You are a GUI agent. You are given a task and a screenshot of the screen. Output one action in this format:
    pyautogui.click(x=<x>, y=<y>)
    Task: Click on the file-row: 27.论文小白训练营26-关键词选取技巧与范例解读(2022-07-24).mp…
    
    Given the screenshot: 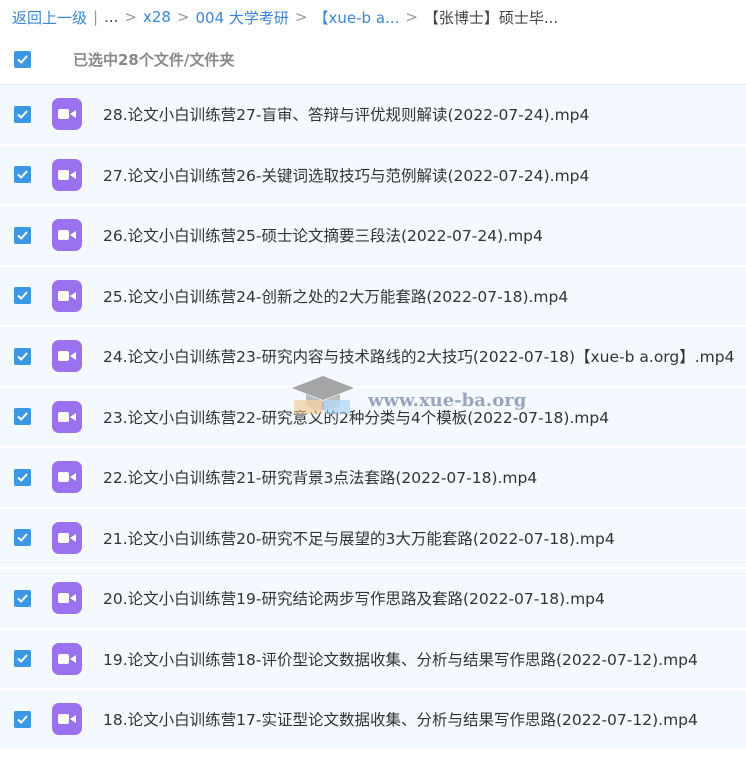 What is the action you would take?
    pyautogui.click(x=373, y=175)
    